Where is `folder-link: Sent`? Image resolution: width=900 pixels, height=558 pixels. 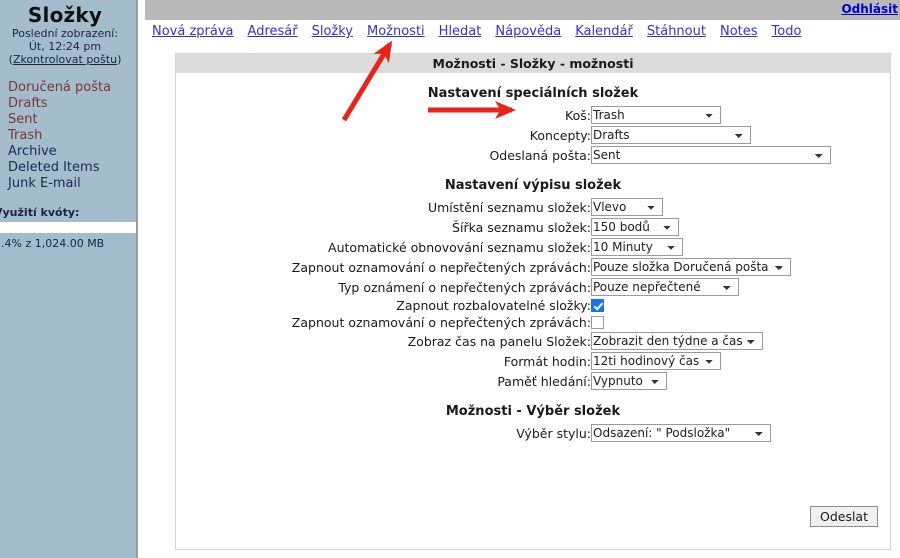 folder-link: Sent is located at coordinates (23, 119).